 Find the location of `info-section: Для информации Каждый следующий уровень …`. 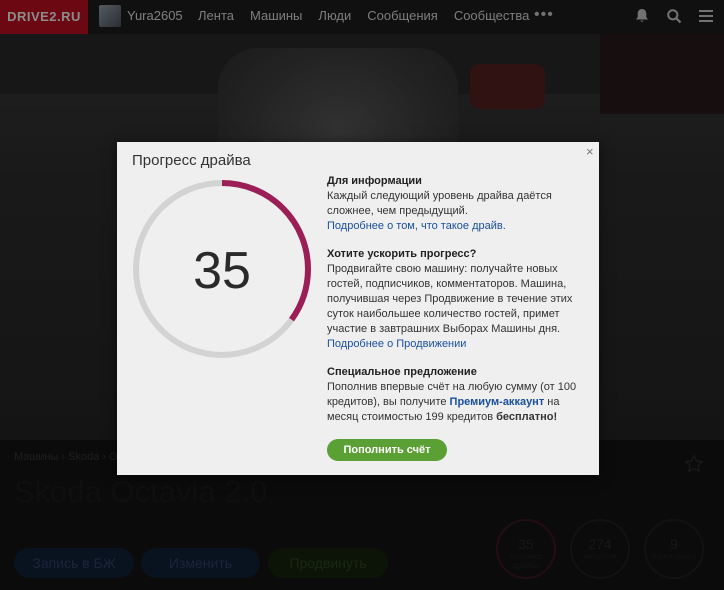

info-section: Для информации Каждый следующий уровень … is located at coordinates (453, 204).